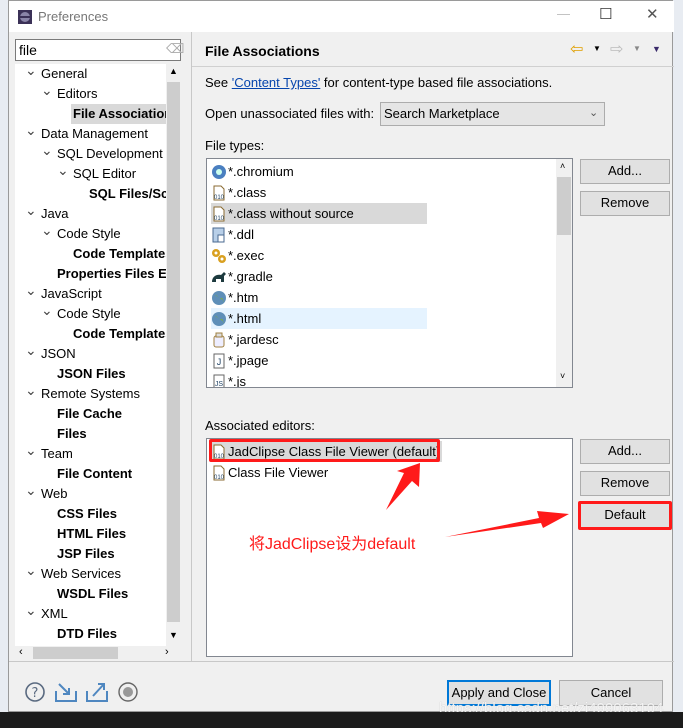 This screenshot has height=728, width=683. I want to click on tree-item: WSDL Files, so click(92, 594).